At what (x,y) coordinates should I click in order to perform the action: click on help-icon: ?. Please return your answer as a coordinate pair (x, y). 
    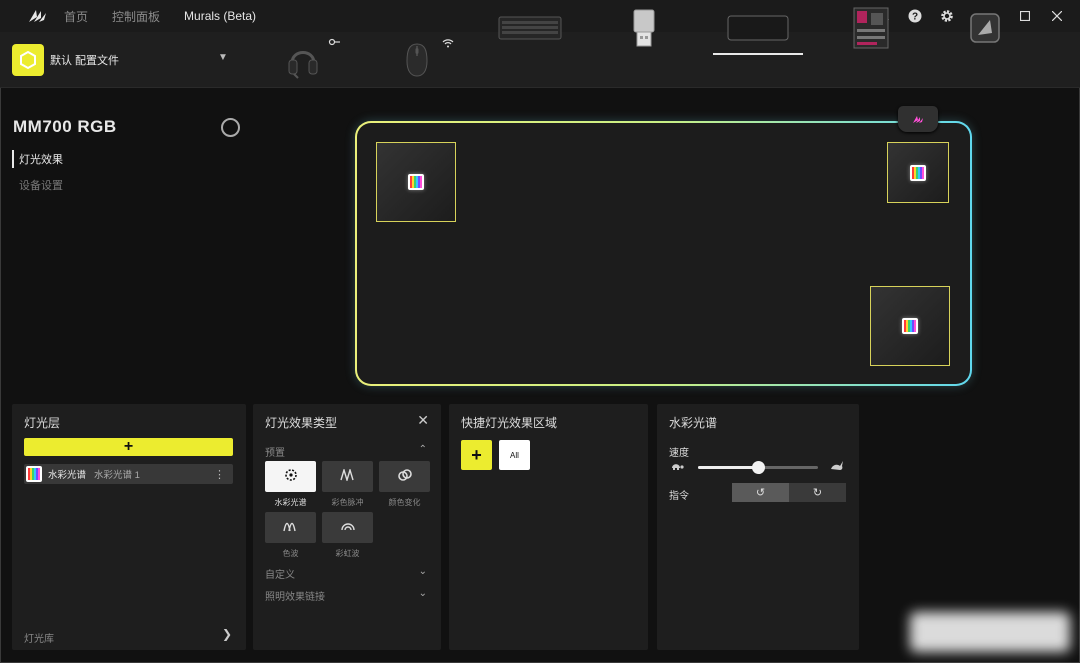
    Looking at the image, I should click on (915, 16).